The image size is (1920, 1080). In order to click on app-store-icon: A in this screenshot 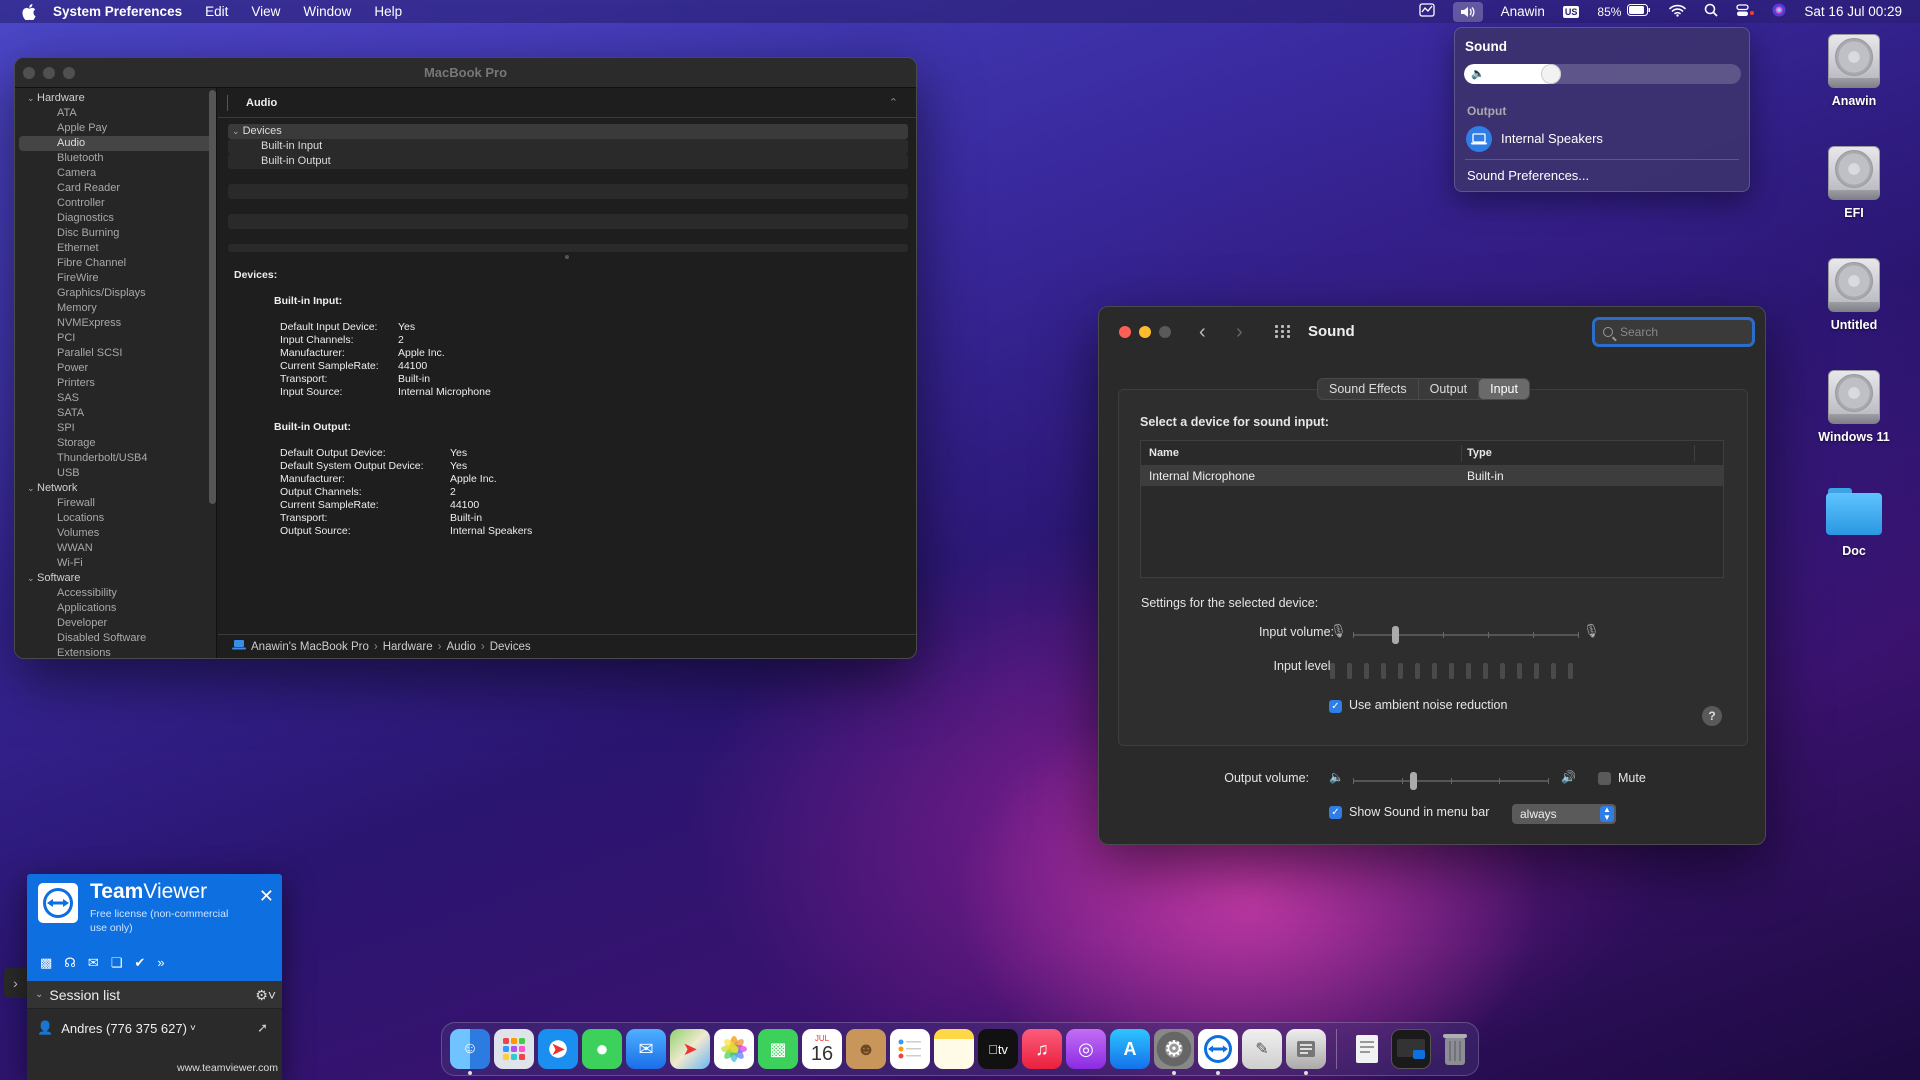, I will do `click(1130, 1049)`.